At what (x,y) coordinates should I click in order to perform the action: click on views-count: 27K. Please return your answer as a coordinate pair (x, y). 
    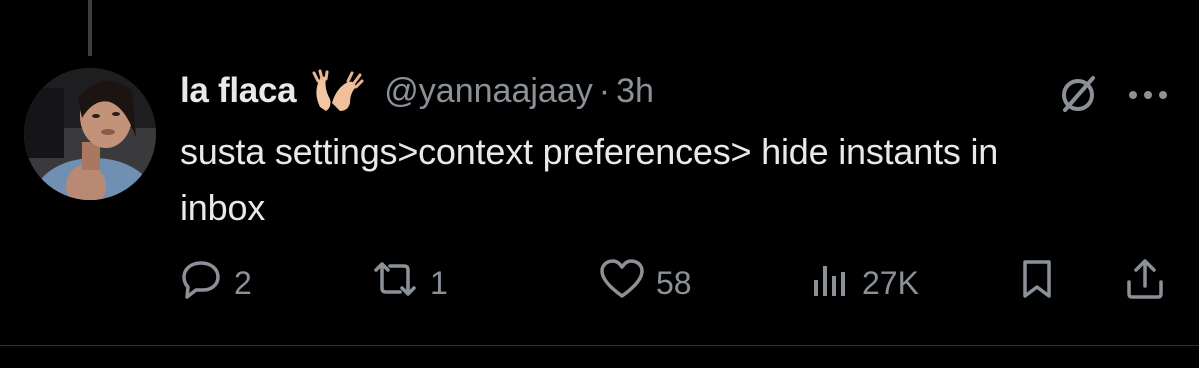
    Looking at the image, I should click on (890, 282).